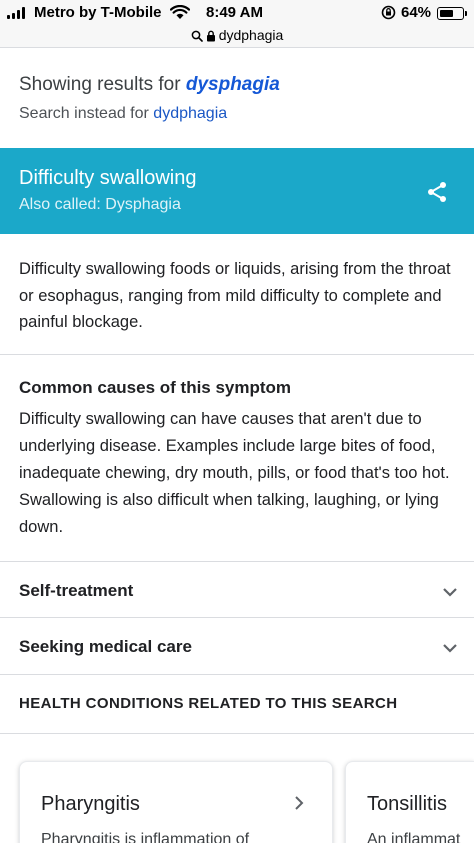  Describe the element at coordinates (437, 192) in the screenshot. I see `share-icon` at that location.